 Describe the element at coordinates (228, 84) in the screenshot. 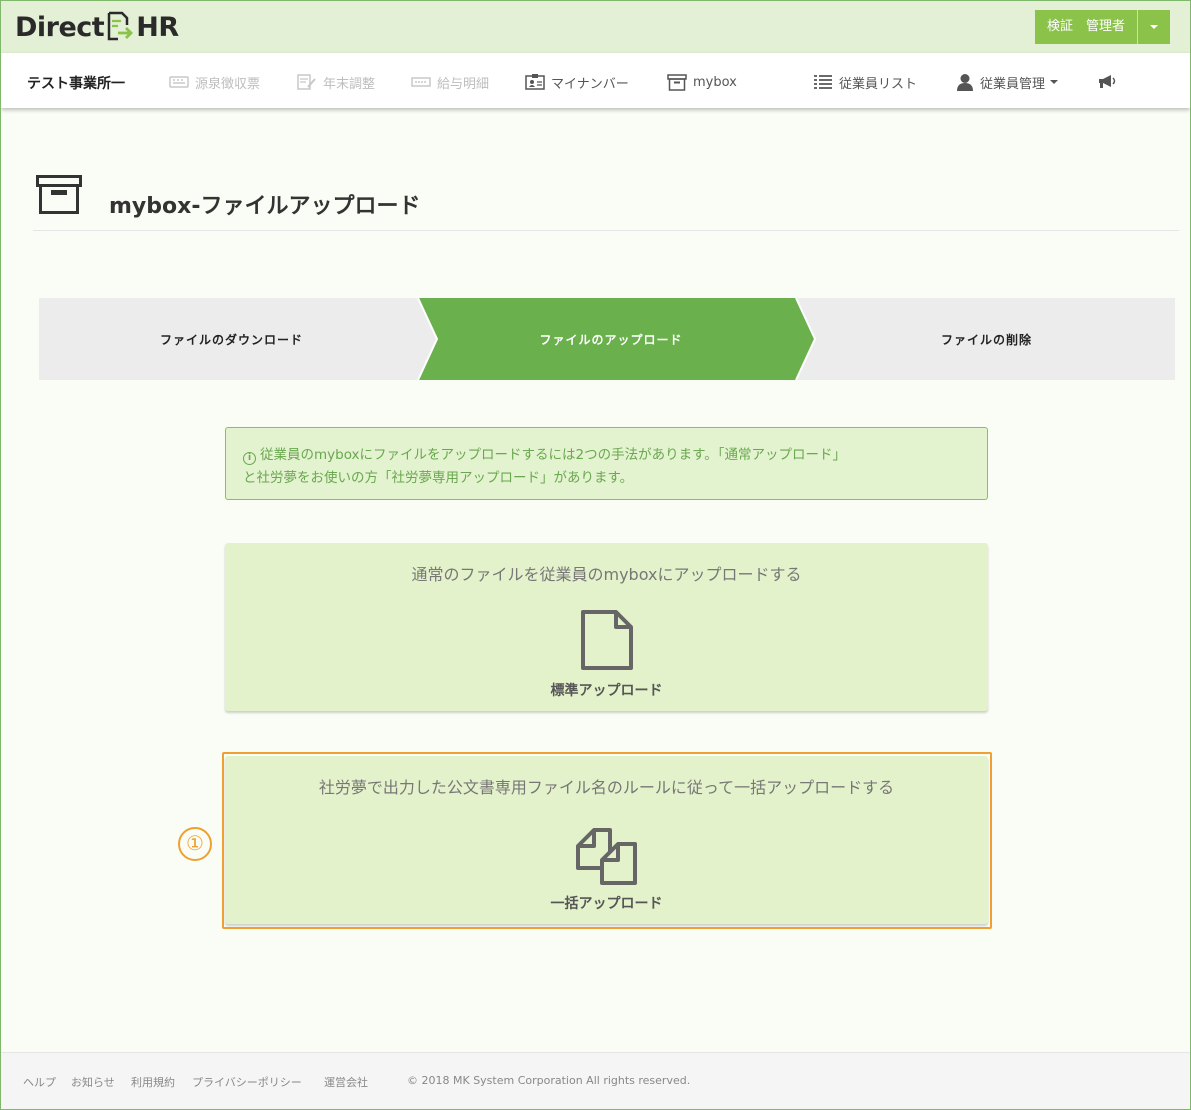

I see `nav-item-label: 源泉徴収票` at that location.